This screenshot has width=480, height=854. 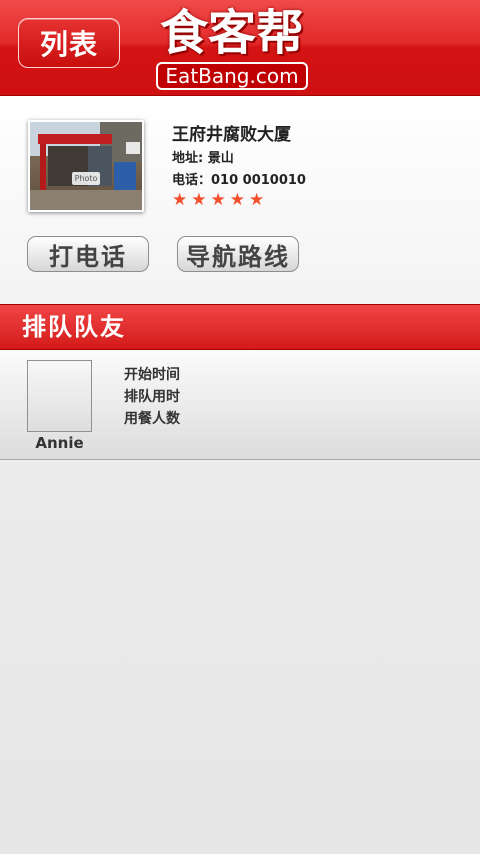 I want to click on restaurant-photo: Photo, so click(x=86, y=166).